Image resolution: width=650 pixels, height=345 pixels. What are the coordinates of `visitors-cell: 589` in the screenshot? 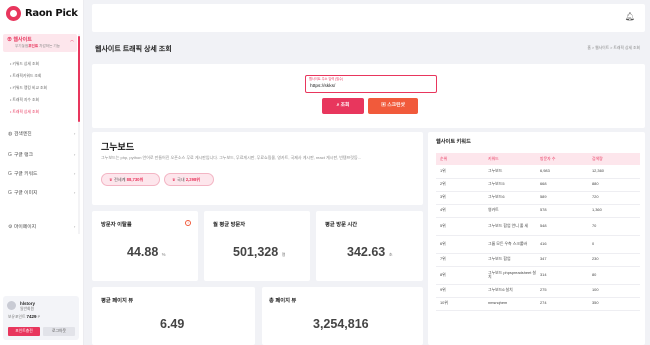 It's located at (562, 198).